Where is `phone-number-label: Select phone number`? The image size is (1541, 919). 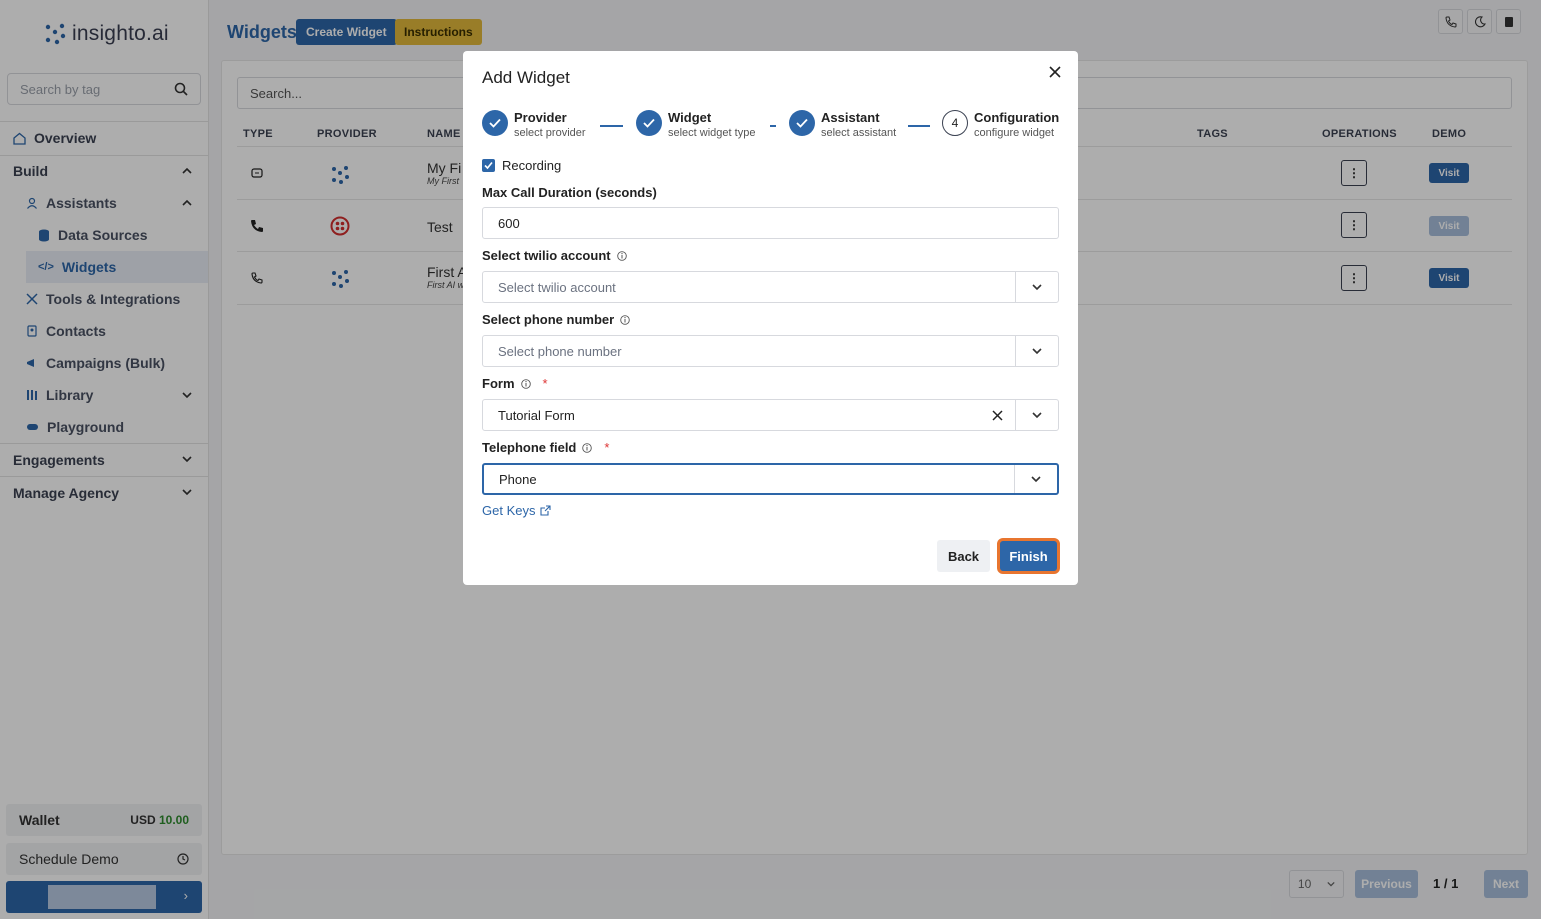 phone-number-label: Select phone number is located at coordinates (556, 319).